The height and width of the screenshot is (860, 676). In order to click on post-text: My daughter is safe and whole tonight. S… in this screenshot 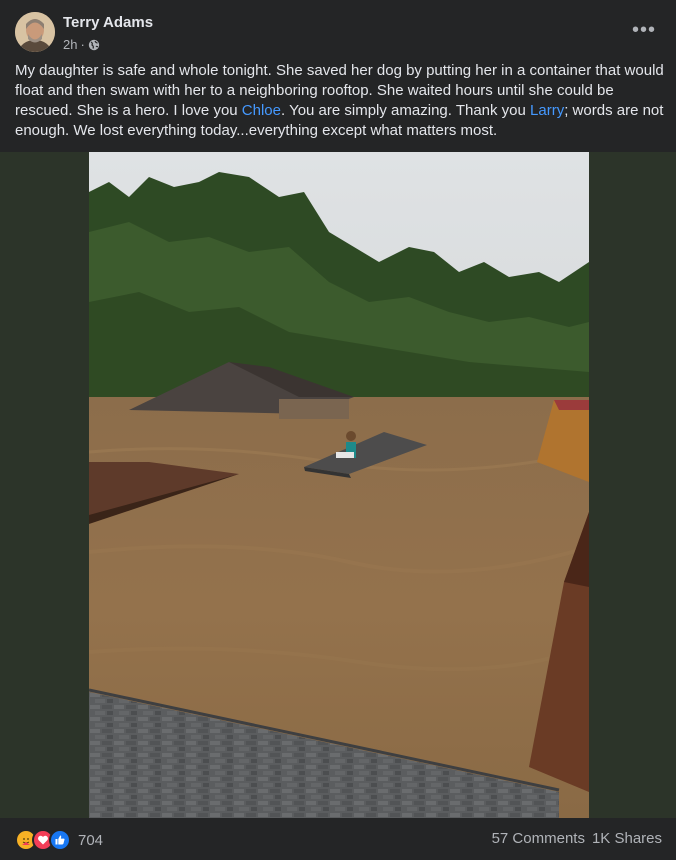, I will do `click(341, 101)`.